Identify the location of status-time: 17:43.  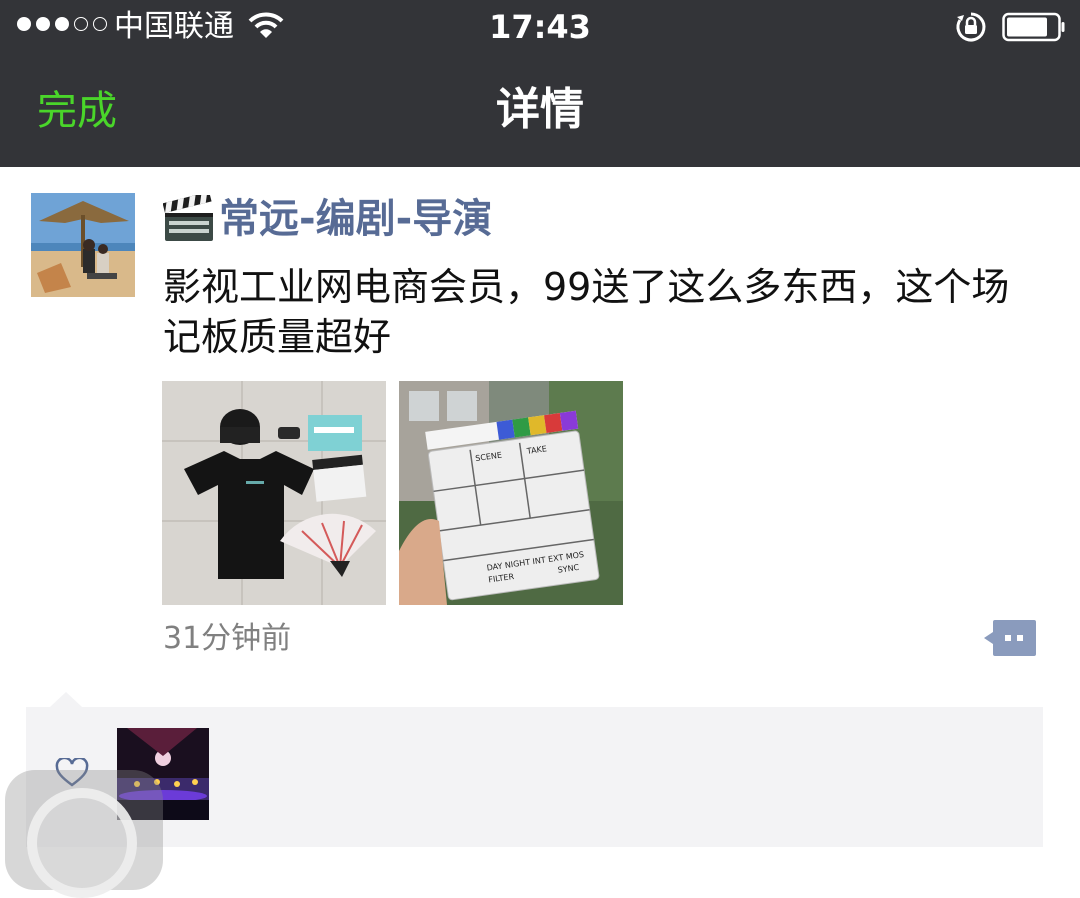
(540, 27).